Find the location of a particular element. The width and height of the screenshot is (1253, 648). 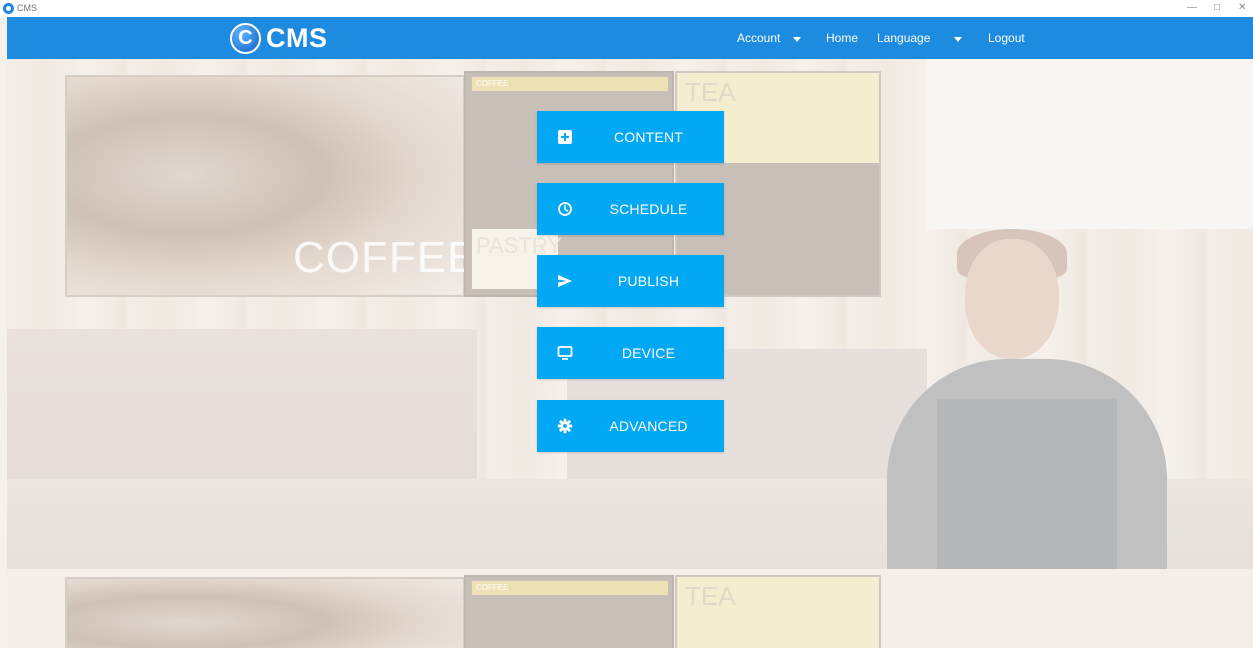

publish-button: PUBLISH is located at coordinates (630, 281).